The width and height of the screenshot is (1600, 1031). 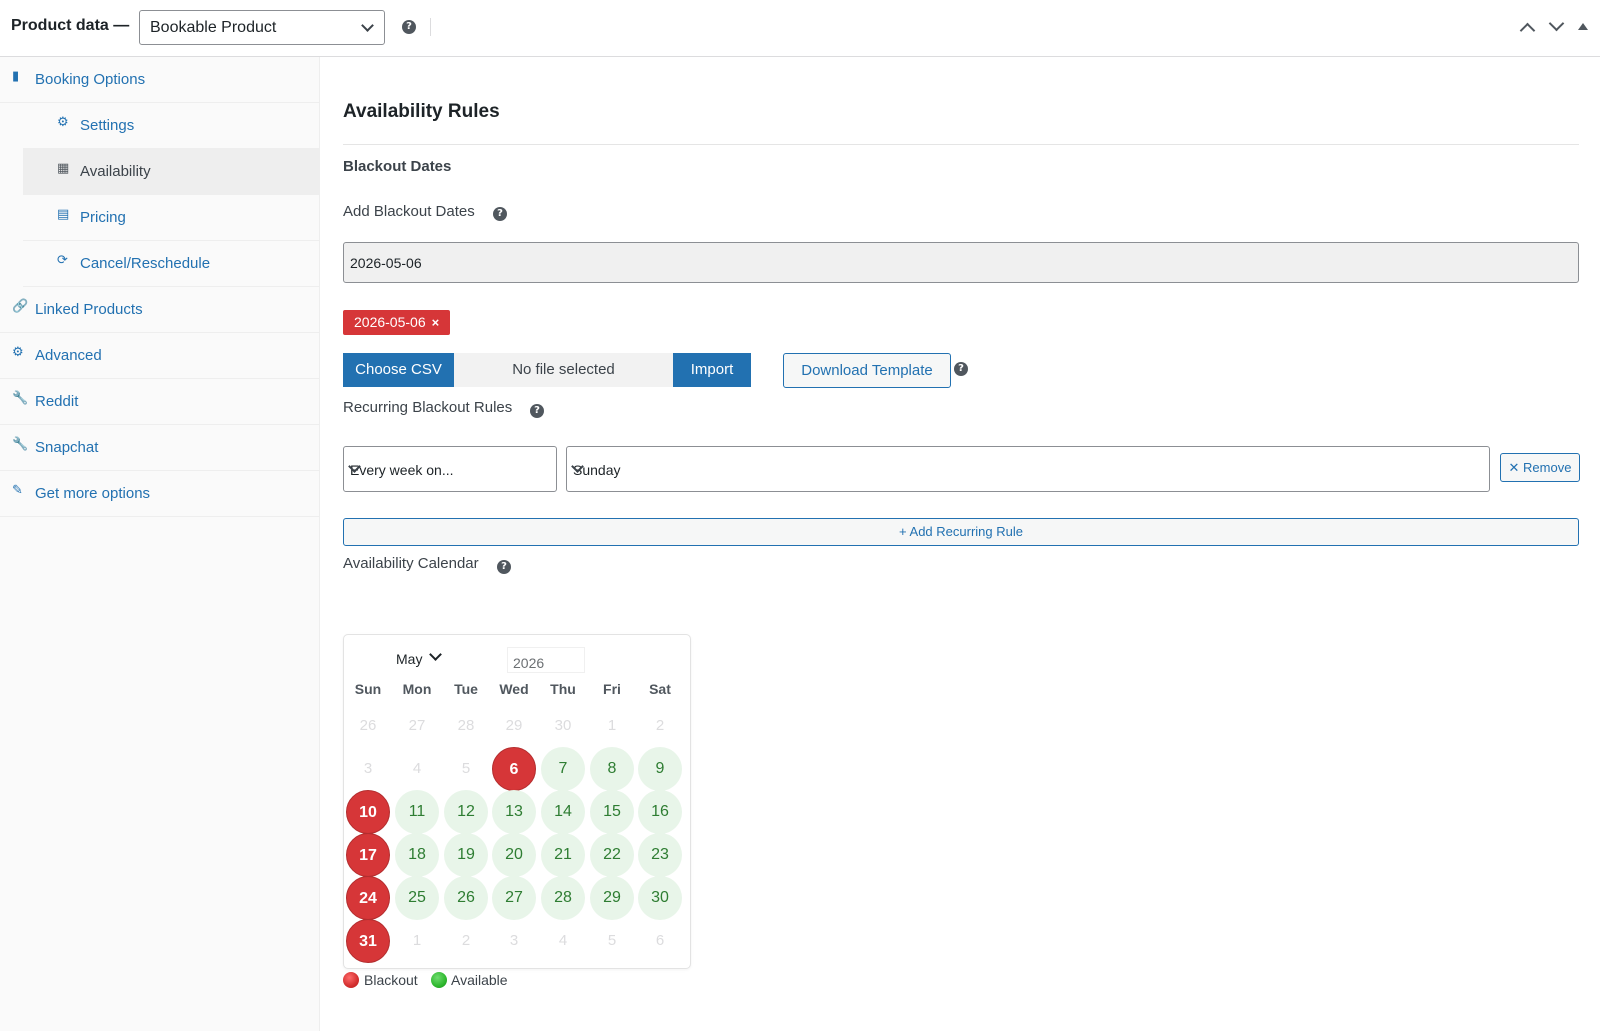 I want to click on available-day: 26, so click(x=466, y=898).